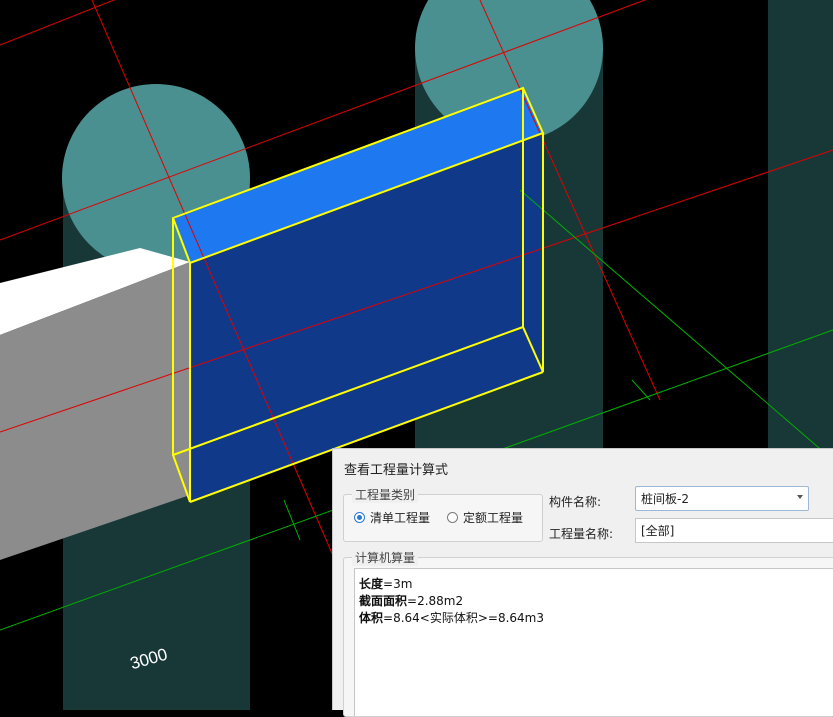 Image resolution: width=833 pixels, height=717 pixels. I want to click on dialog-title: 查看工程量计算式, so click(396, 470).